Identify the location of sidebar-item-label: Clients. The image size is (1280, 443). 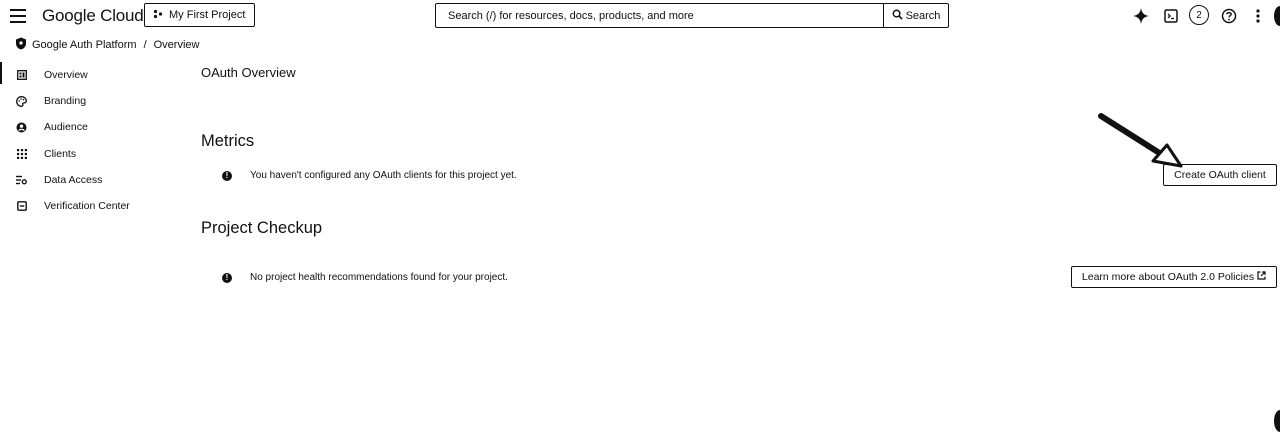
(60, 153).